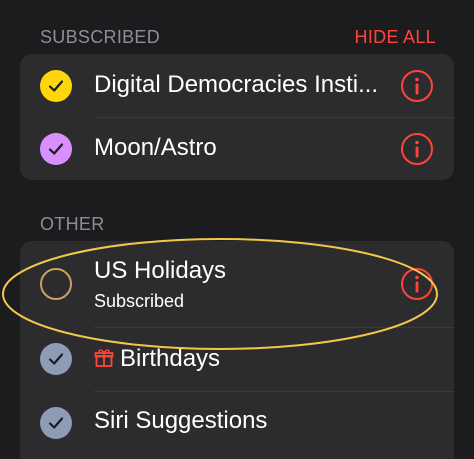  I want to click on calendar-name-container: Birthdays, so click(239, 359).